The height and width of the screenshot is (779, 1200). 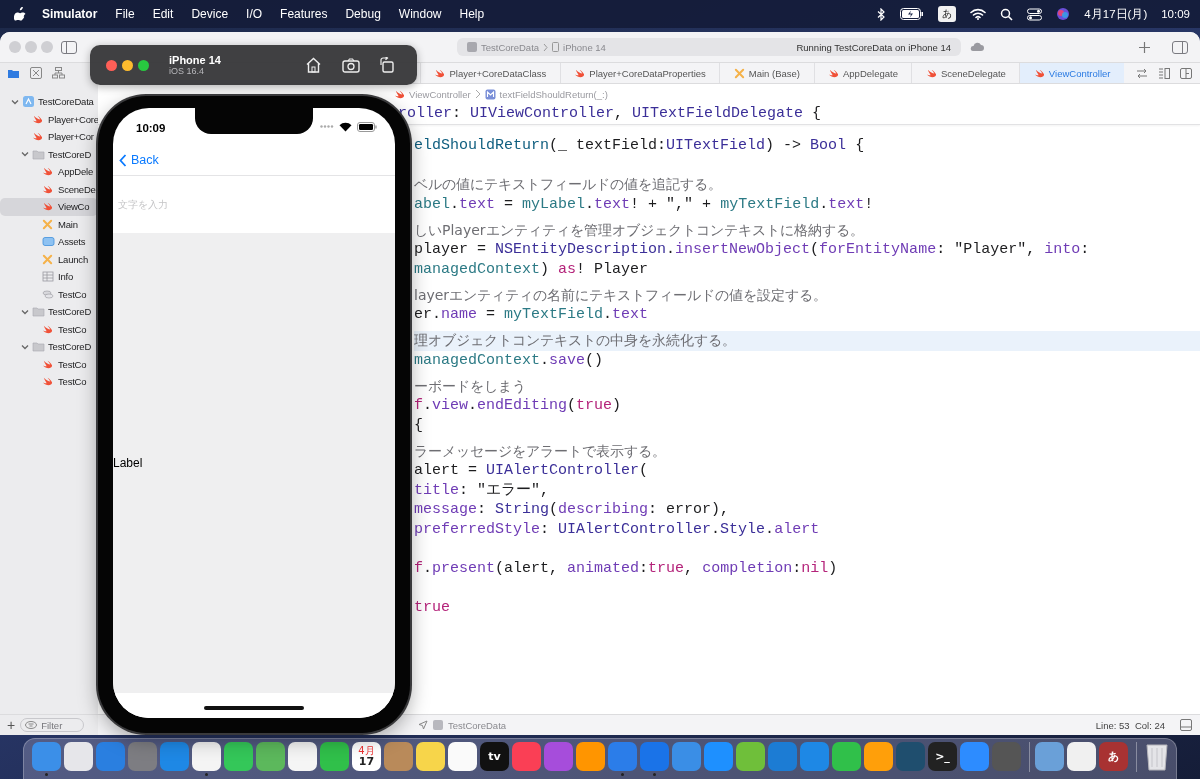 What do you see at coordinates (978, 14) in the screenshot?
I see `wifi-icon` at bounding box center [978, 14].